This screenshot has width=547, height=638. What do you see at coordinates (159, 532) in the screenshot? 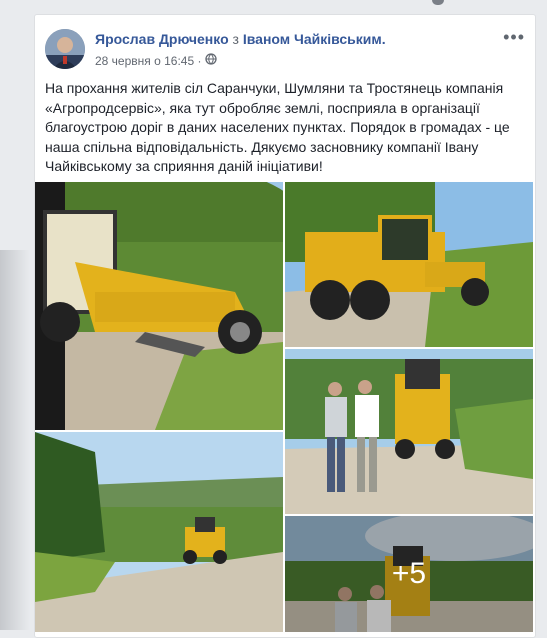
I see `photo-valley-road` at bounding box center [159, 532].